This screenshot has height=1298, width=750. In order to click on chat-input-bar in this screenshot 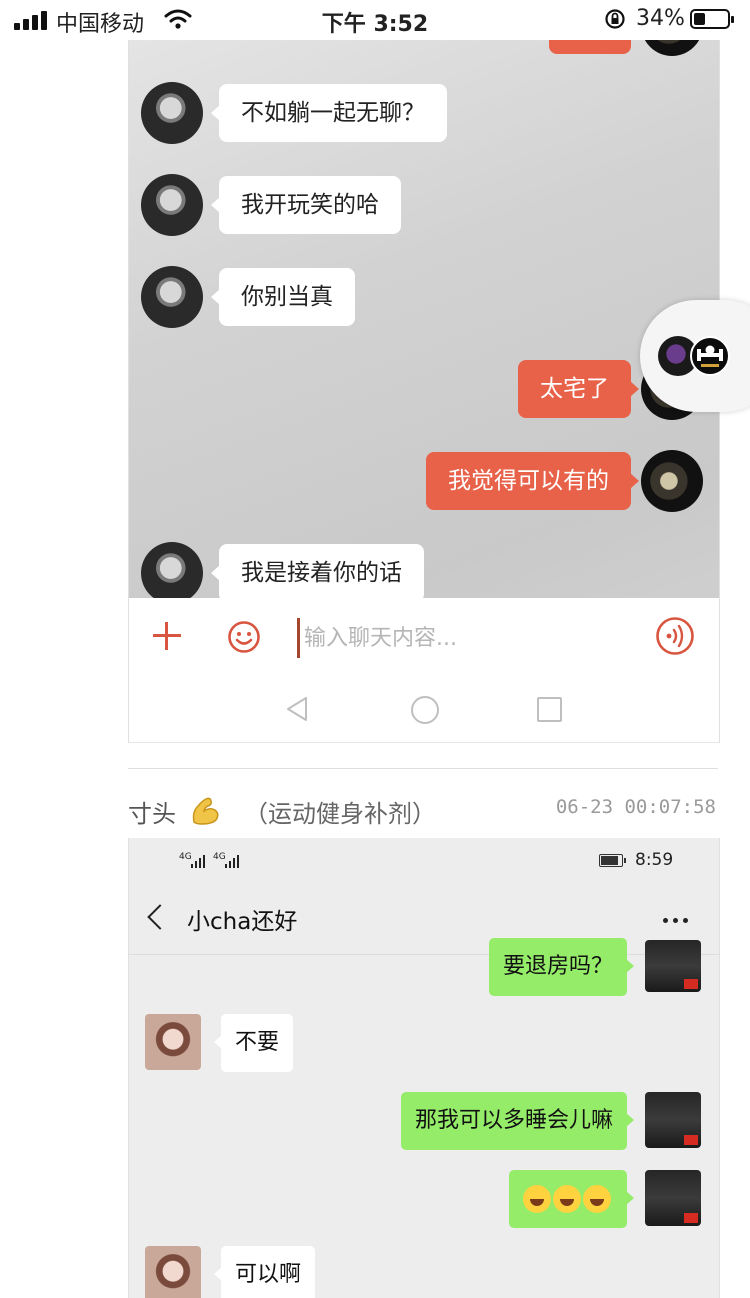, I will do `click(424, 637)`.